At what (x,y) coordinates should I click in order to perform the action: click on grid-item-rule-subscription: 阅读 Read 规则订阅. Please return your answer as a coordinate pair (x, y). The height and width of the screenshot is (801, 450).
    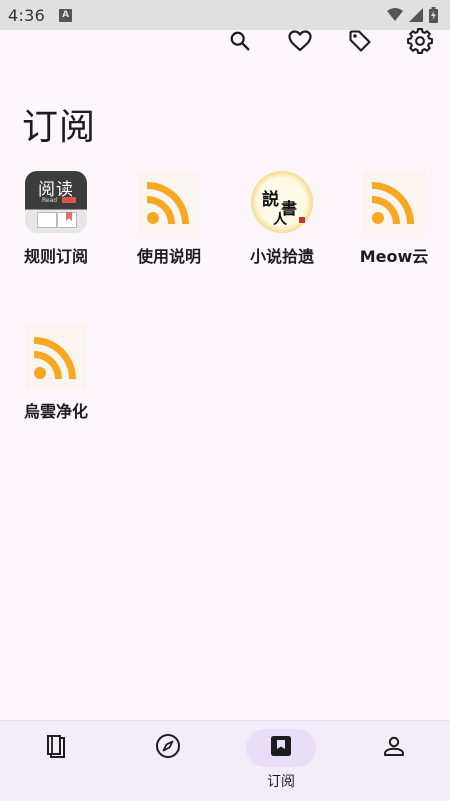
    Looking at the image, I should click on (56, 219).